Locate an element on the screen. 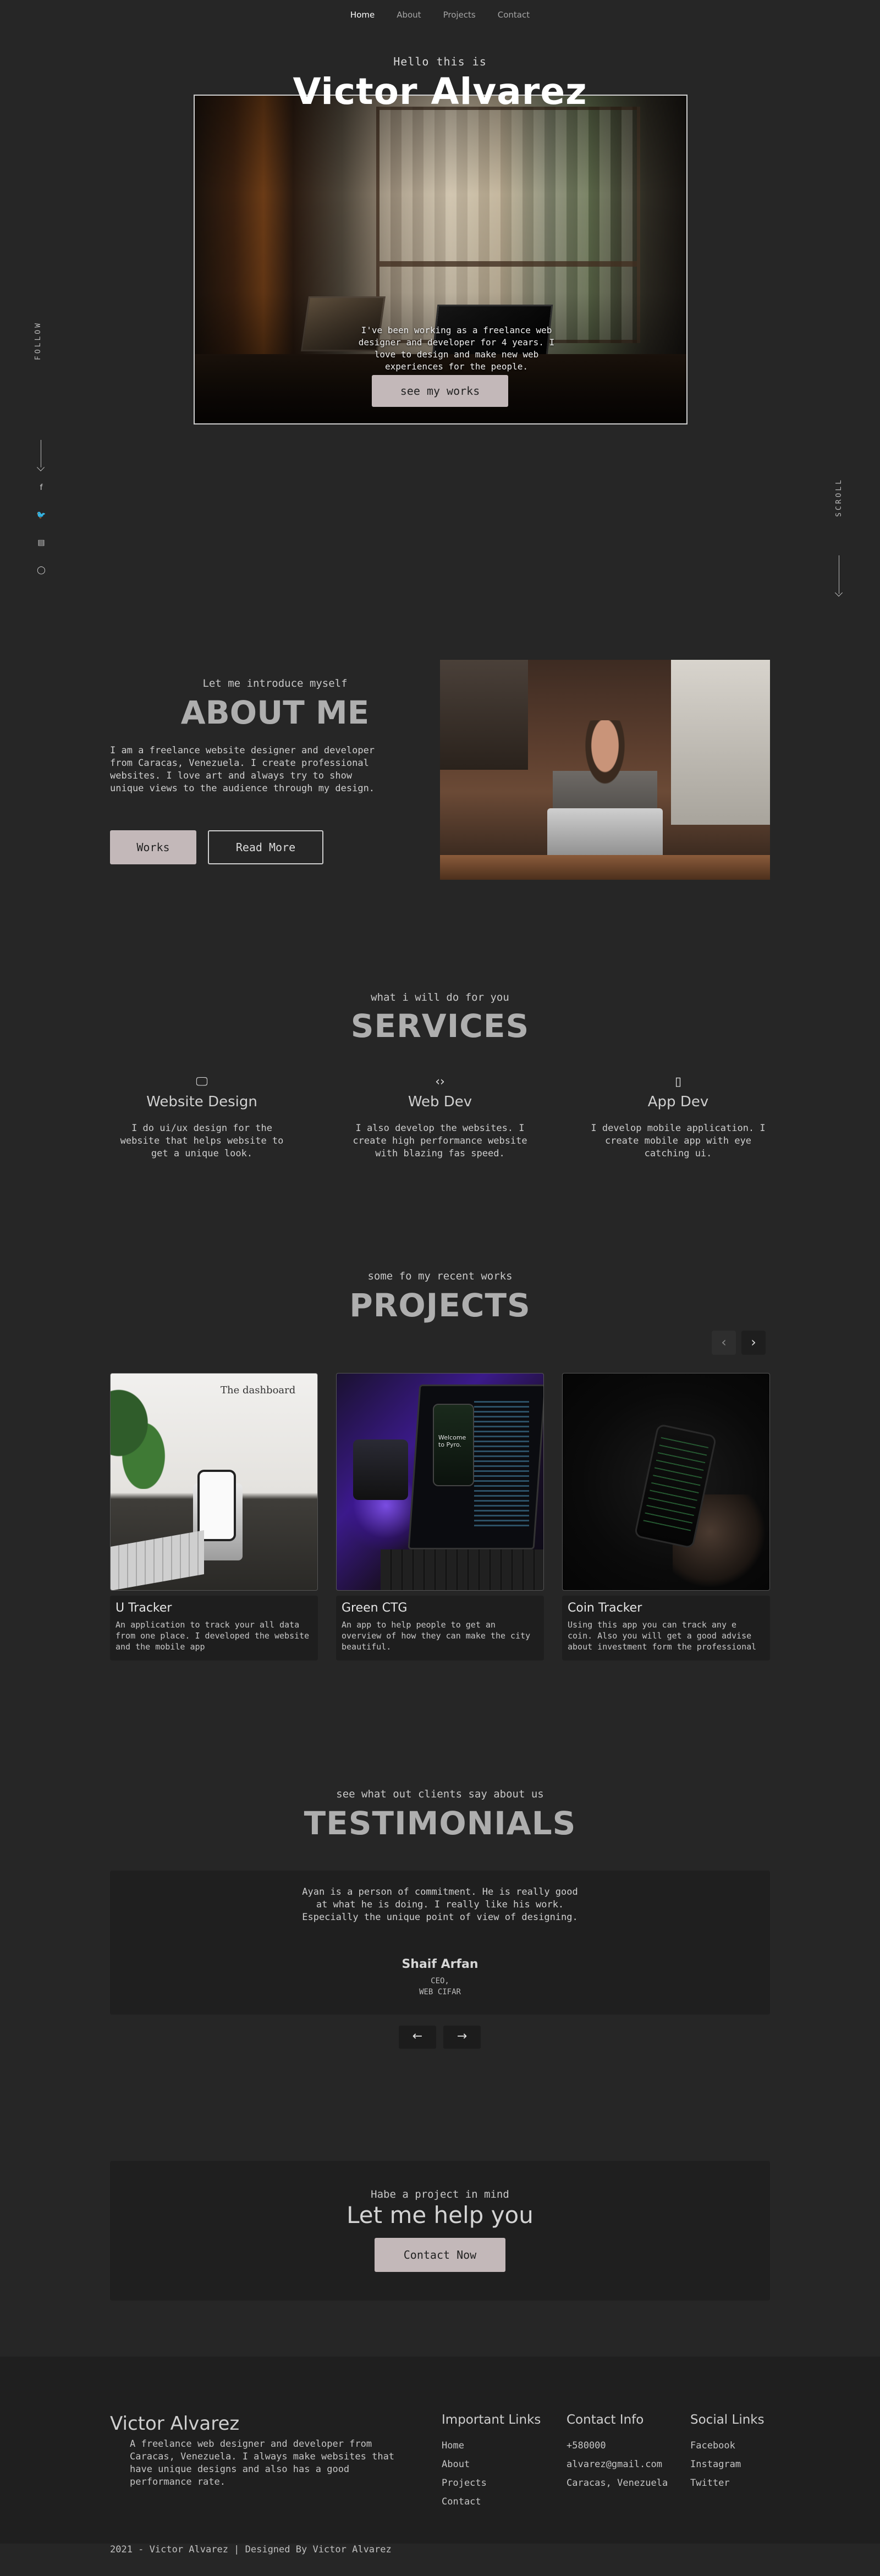 This screenshot has width=880, height=2576. important-links-title: Important Links is located at coordinates (492, 2420).